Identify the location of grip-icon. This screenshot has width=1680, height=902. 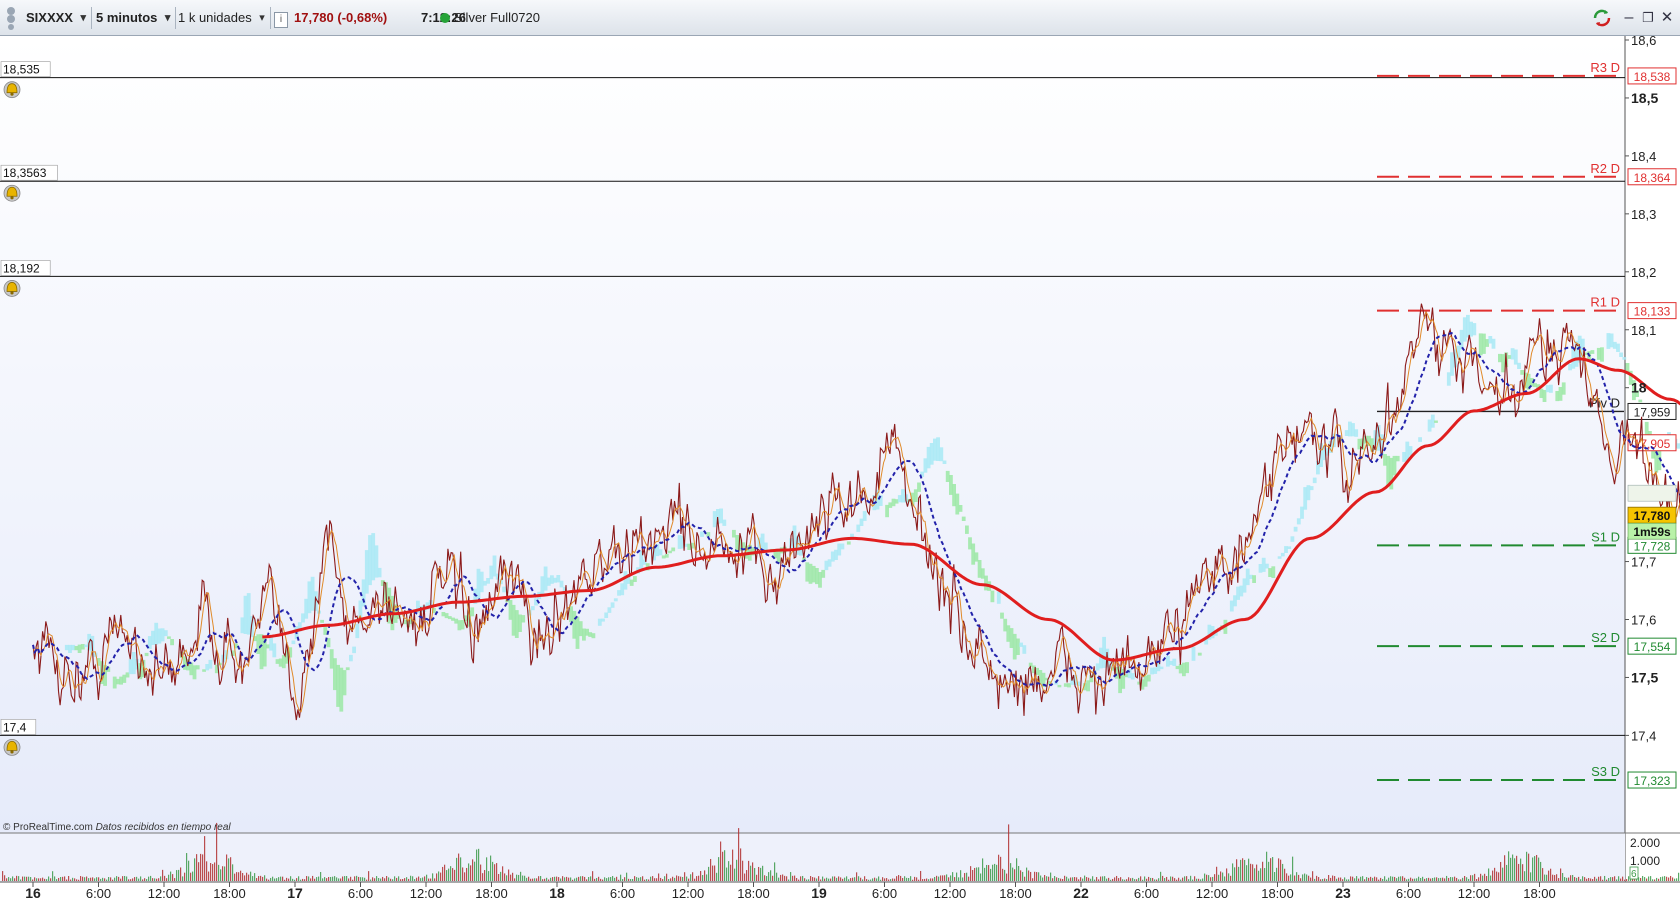
(12, 18).